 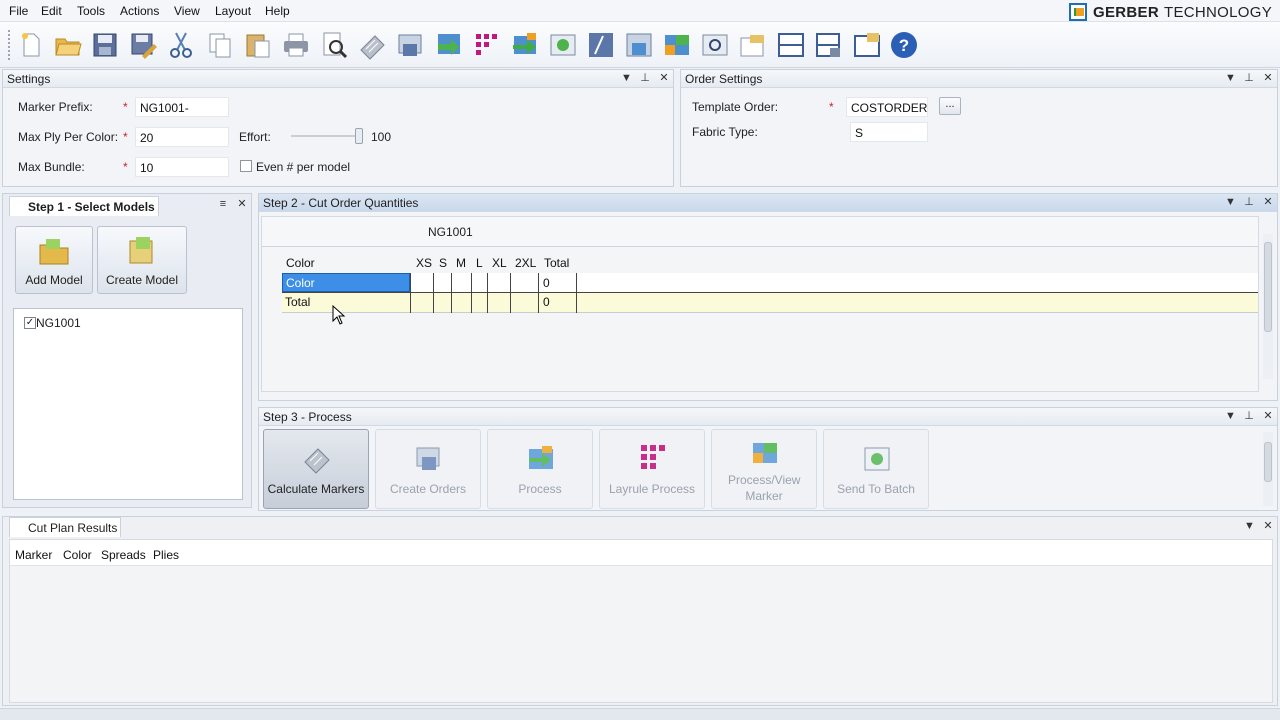 I want to click on menu-help: Help, so click(x=277, y=11).